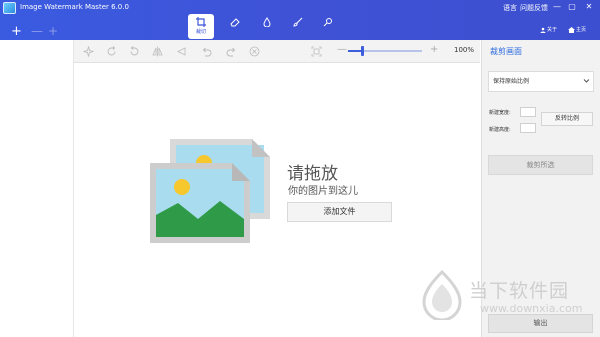 Image resolution: width=600 pixels, height=337 pixels. I want to click on drop-subtitle: 你的图片到这儿, so click(323, 191).